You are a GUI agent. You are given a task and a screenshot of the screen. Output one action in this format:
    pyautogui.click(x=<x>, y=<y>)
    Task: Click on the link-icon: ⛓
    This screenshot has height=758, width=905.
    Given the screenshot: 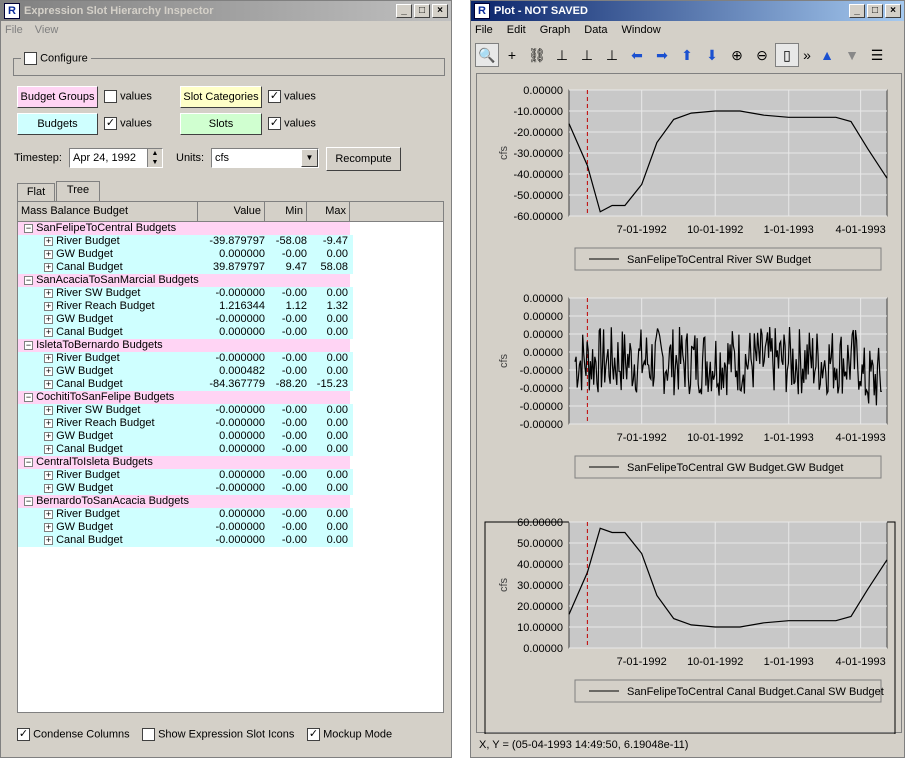 What is the action you would take?
    pyautogui.click(x=537, y=55)
    